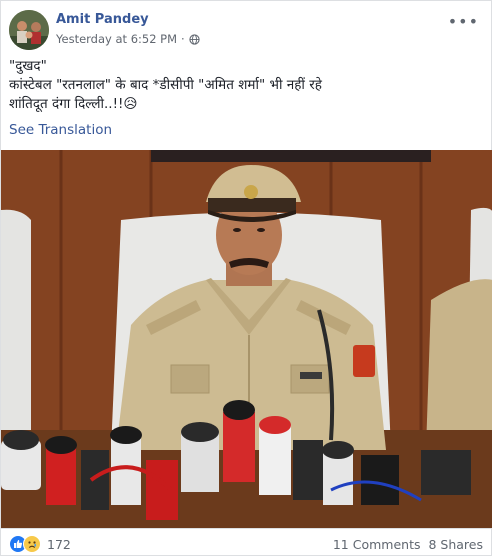 The width and height of the screenshot is (492, 556). I want to click on author-avatar, so click(29, 30).